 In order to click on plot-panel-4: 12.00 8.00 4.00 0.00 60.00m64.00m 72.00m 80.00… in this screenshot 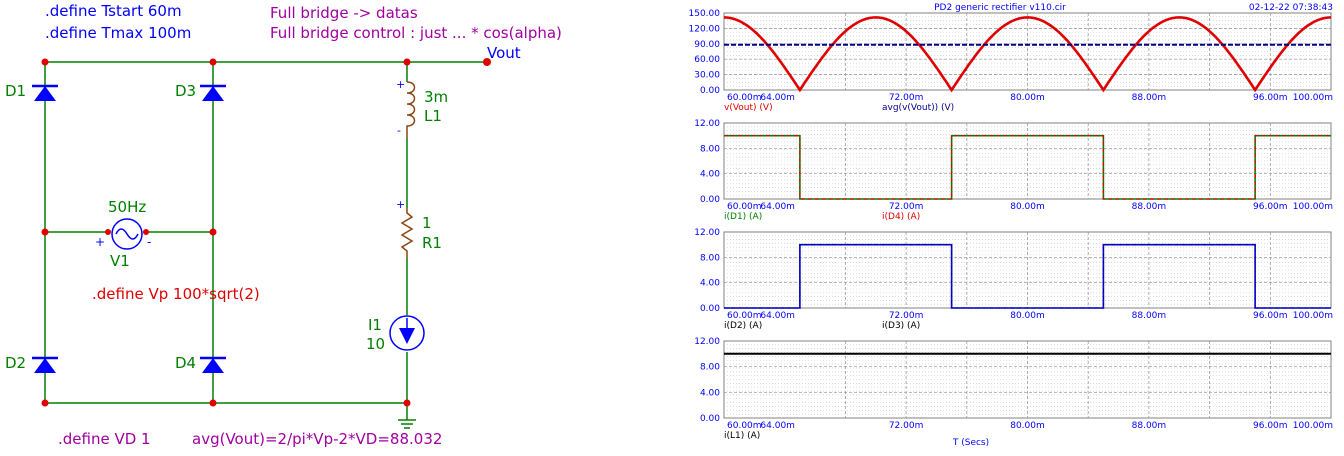, I will do `click(1013, 389)`.